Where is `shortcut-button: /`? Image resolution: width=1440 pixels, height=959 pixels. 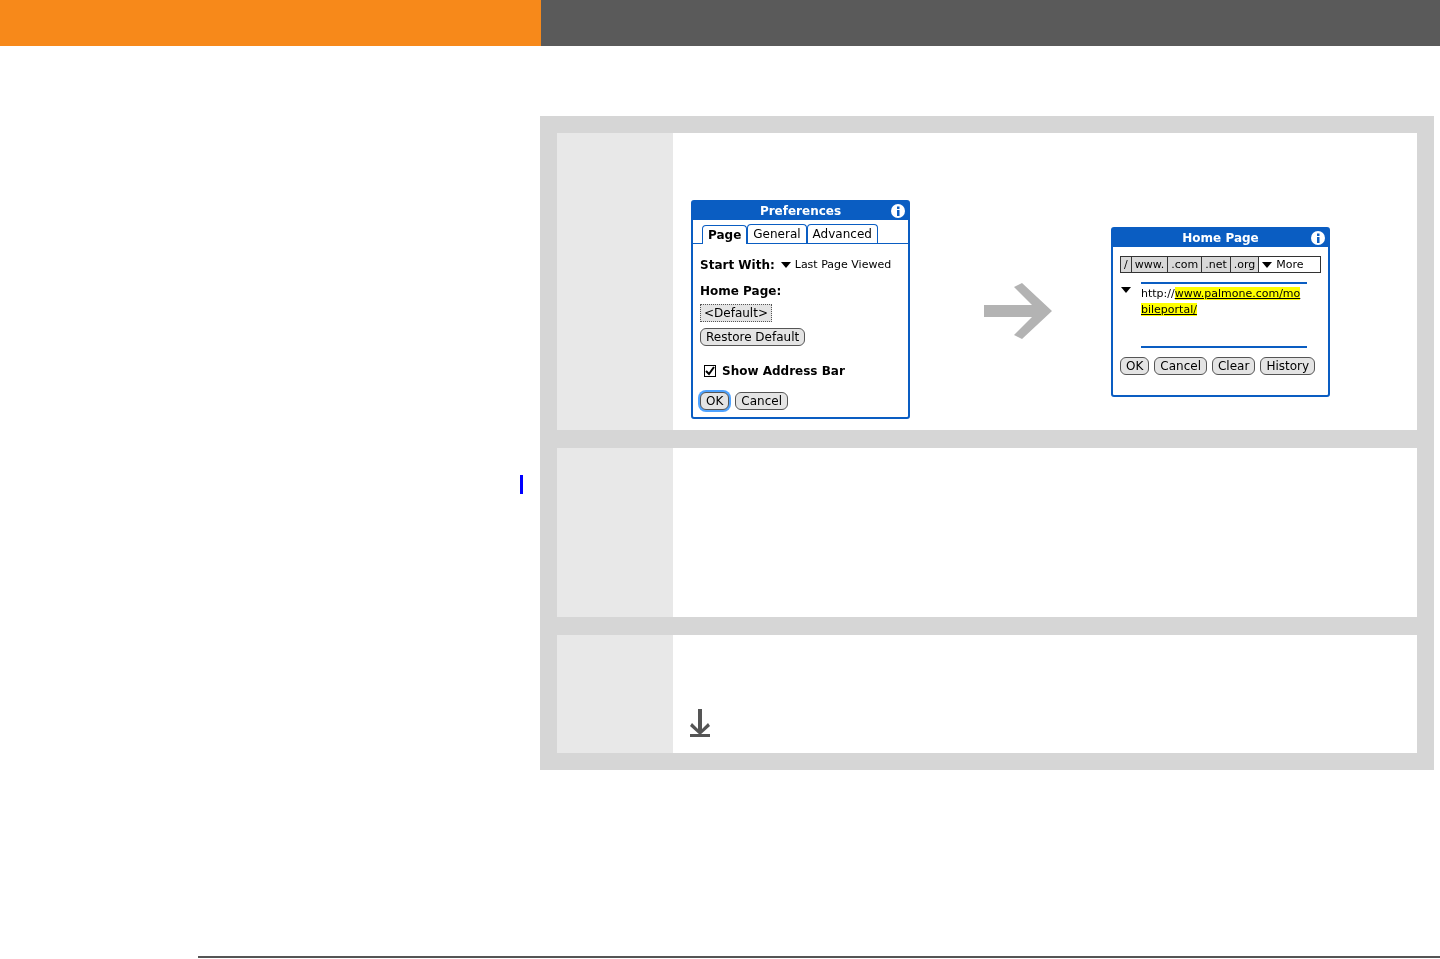 shortcut-button: / is located at coordinates (1126, 264).